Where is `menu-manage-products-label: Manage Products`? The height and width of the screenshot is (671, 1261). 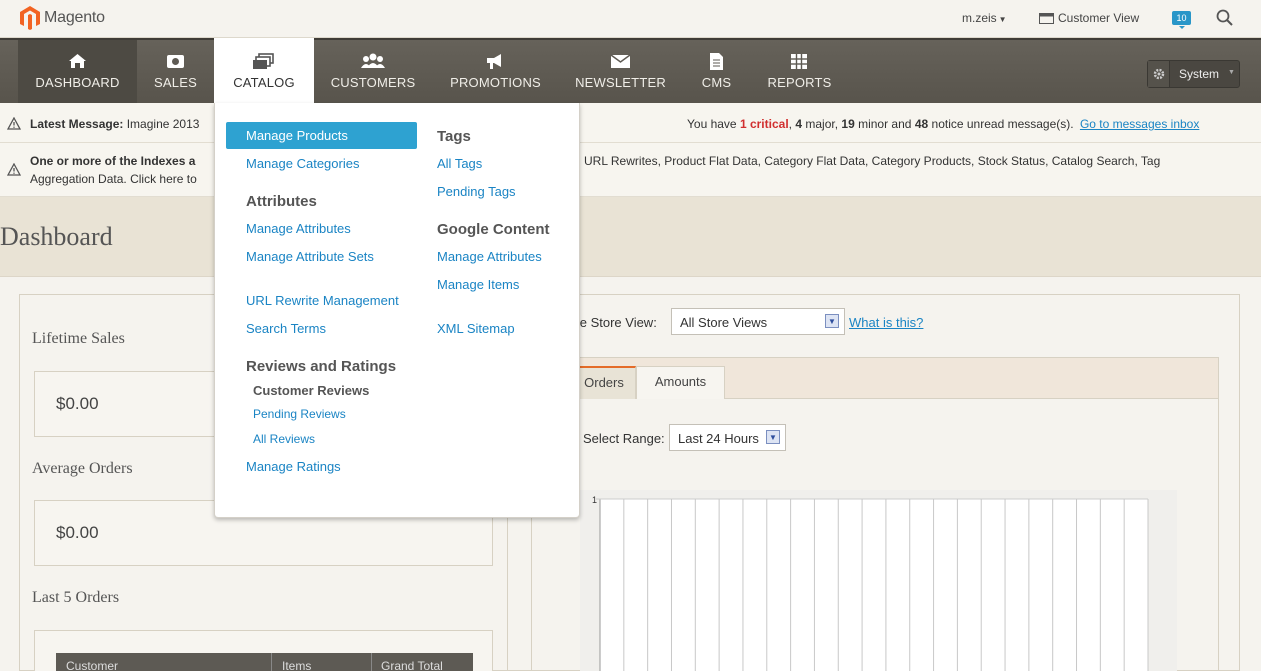
menu-manage-products-label: Manage Products is located at coordinates (297, 135).